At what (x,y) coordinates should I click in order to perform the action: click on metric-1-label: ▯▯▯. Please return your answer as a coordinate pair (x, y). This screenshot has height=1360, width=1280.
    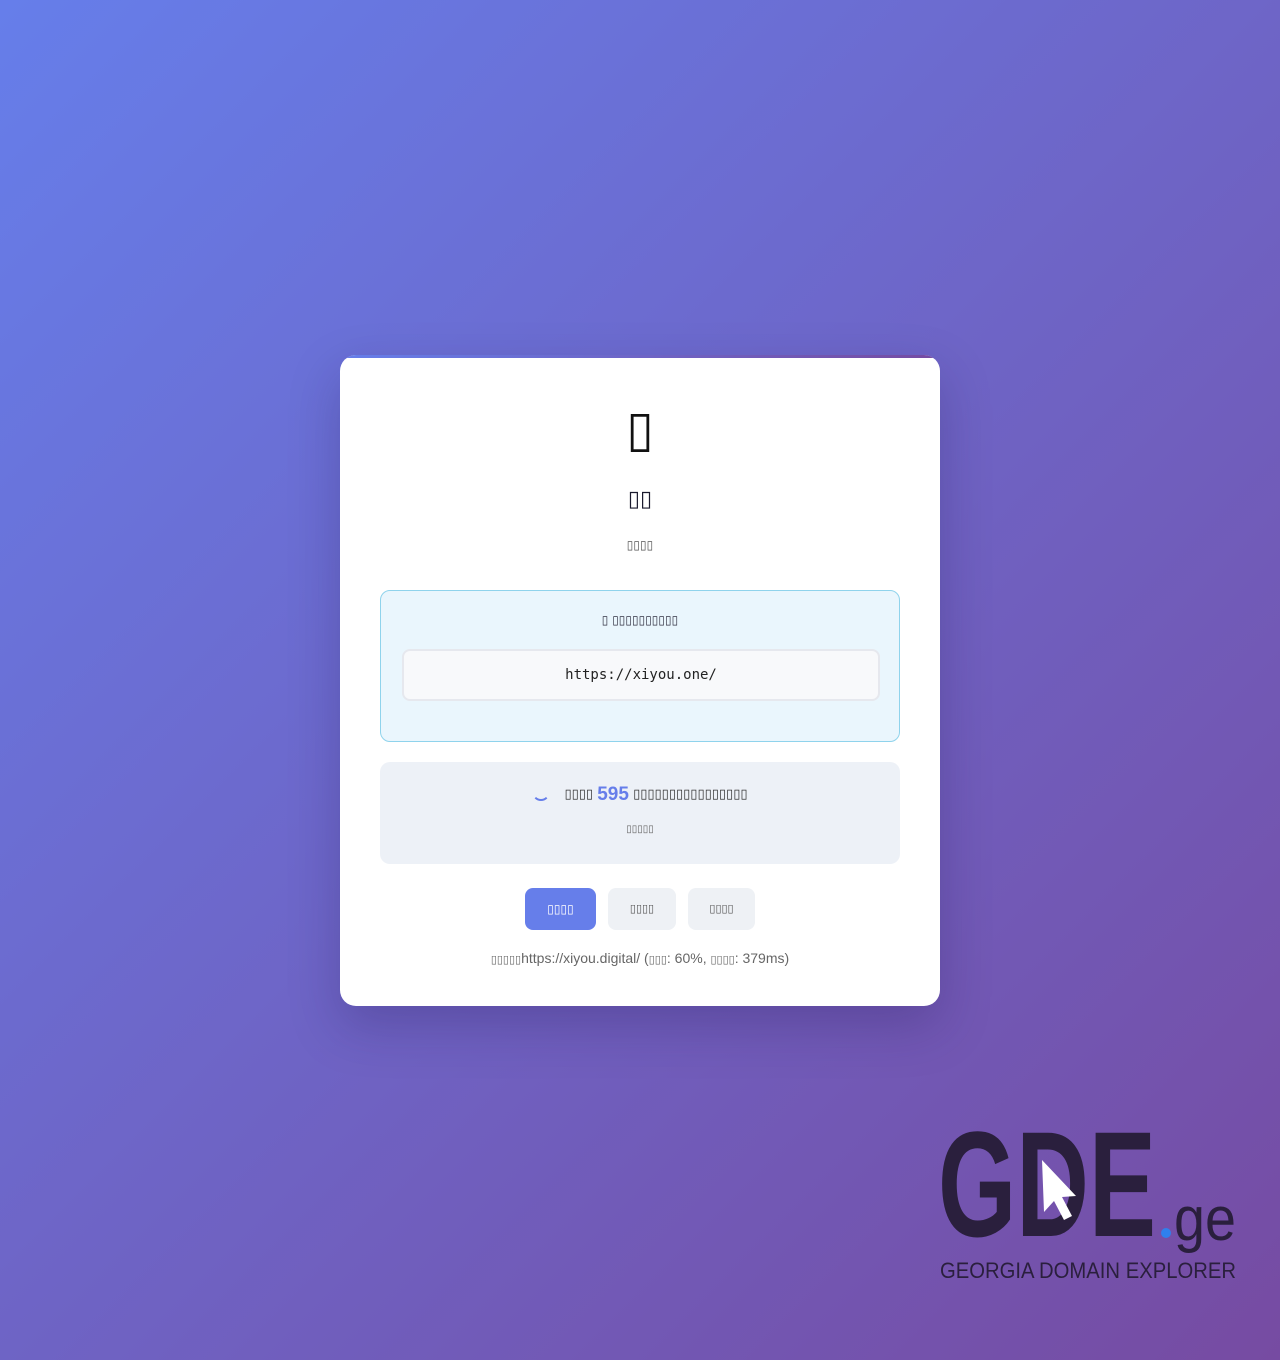
    Looking at the image, I should click on (657, 959).